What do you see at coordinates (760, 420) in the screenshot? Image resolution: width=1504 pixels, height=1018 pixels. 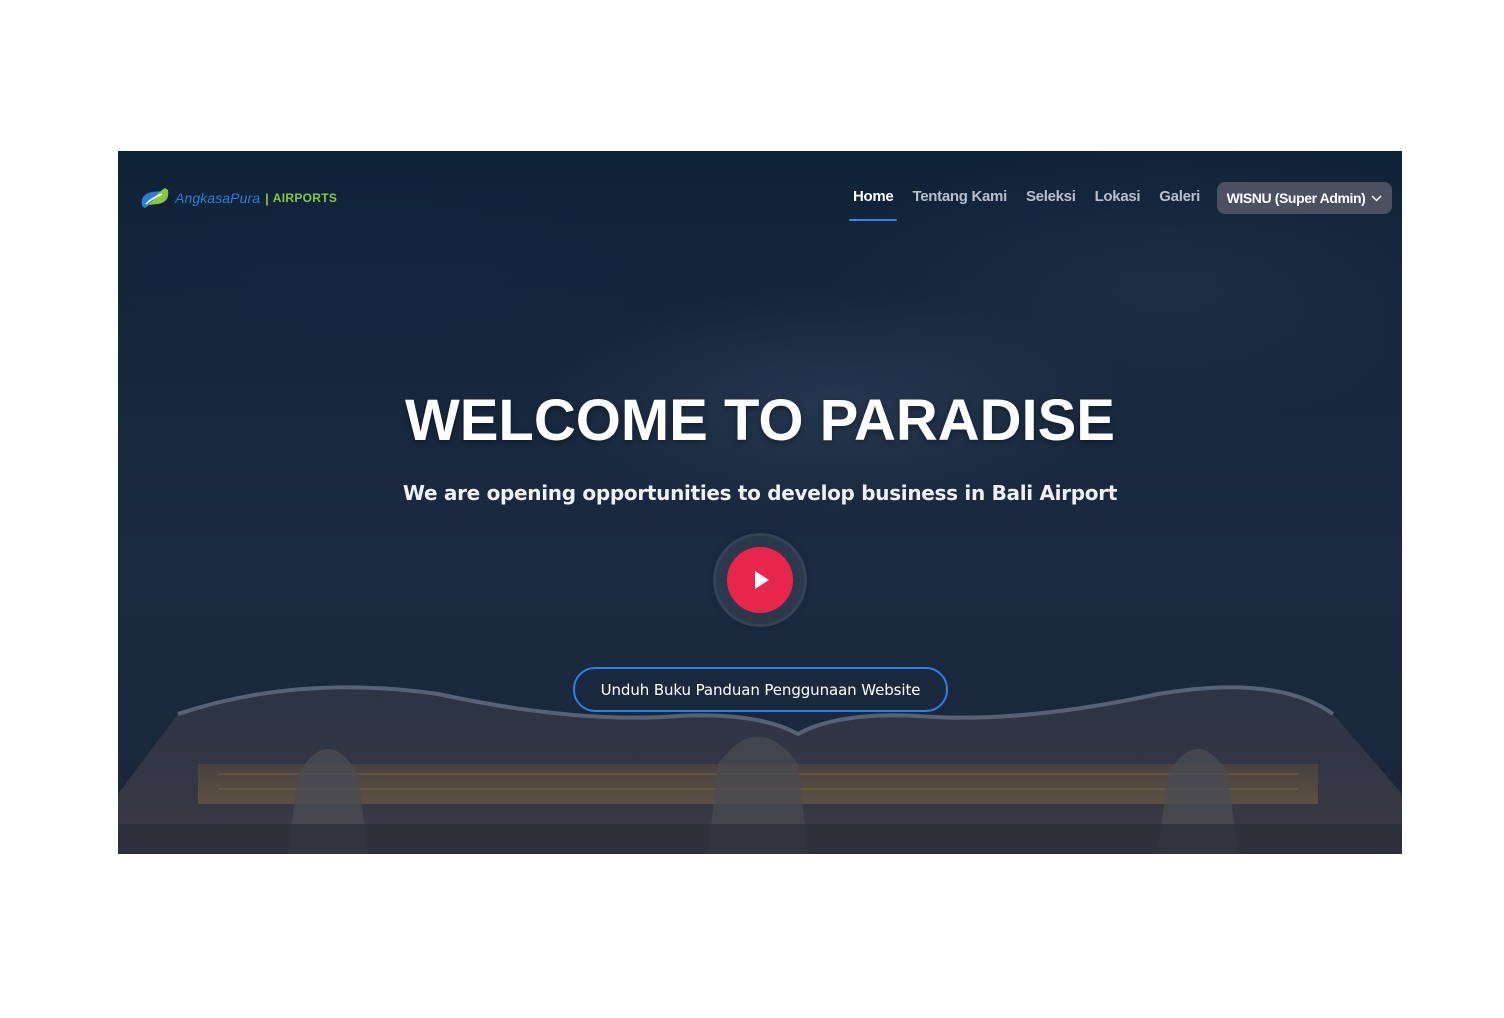 I see `hero-title: WELCOME TO PARADISE` at bounding box center [760, 420].